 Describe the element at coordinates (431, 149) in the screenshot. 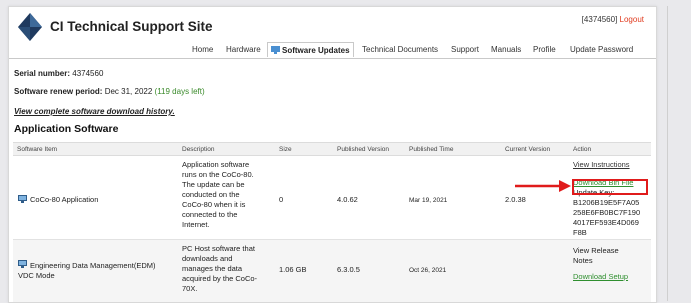

I see `col-published-time: Published Time` at that location.